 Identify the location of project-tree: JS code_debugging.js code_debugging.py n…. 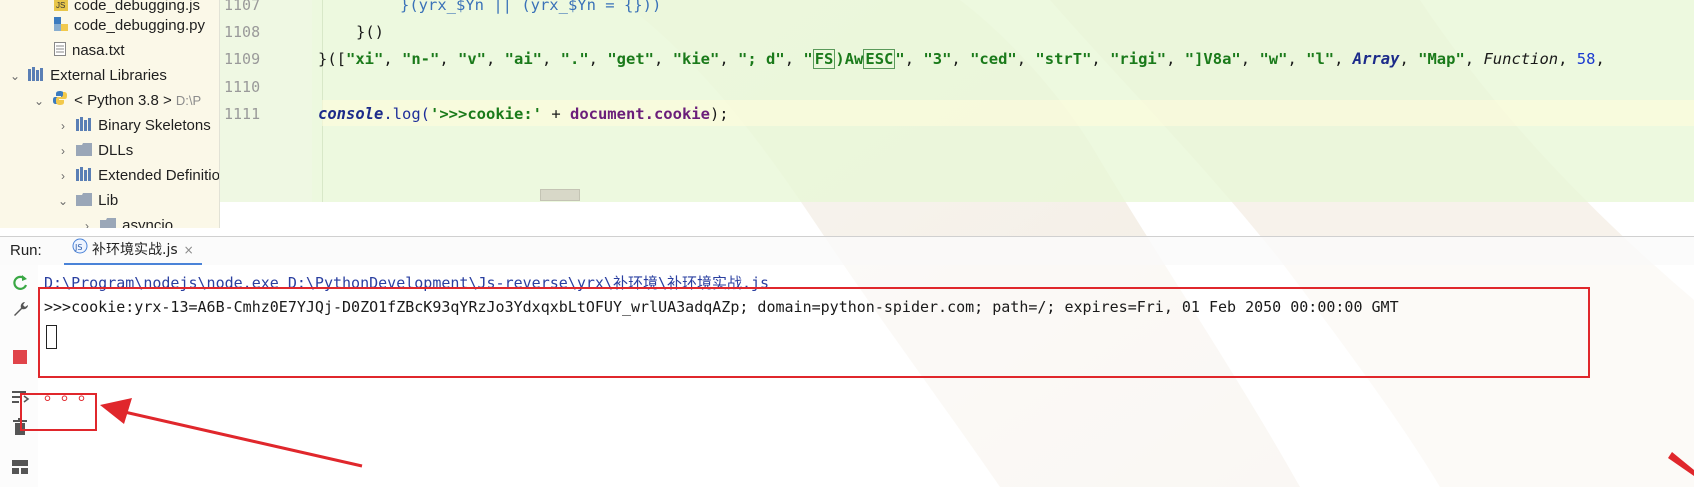
(110, 114).